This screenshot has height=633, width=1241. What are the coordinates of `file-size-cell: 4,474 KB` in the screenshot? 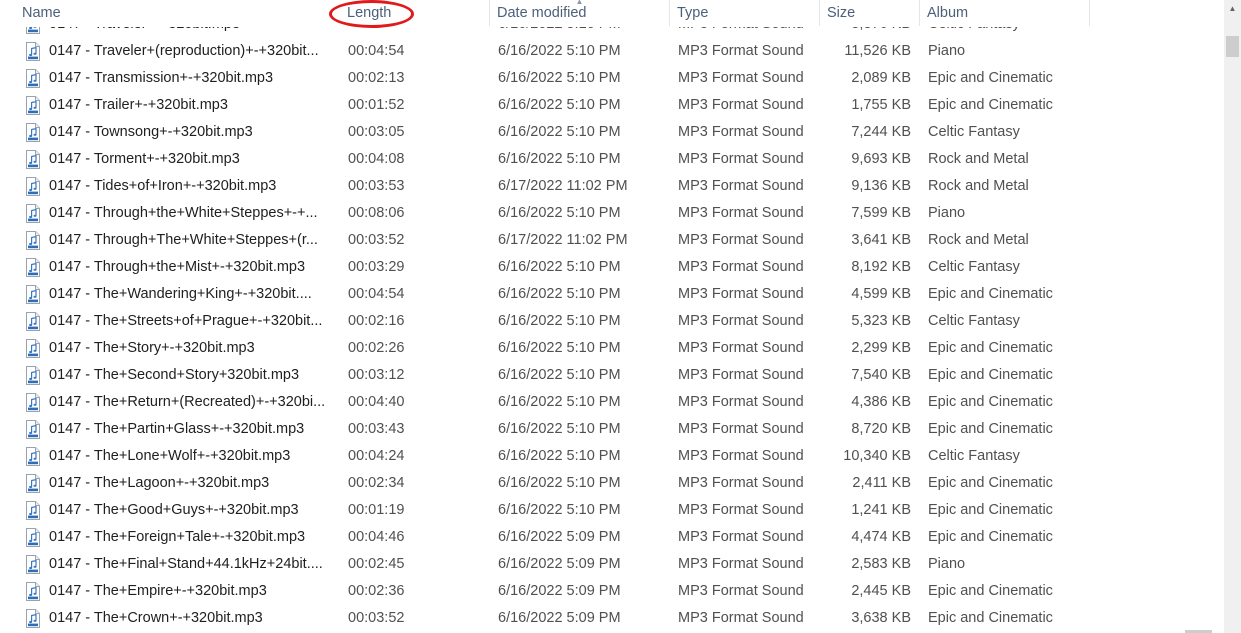 It's located at (881, 537).